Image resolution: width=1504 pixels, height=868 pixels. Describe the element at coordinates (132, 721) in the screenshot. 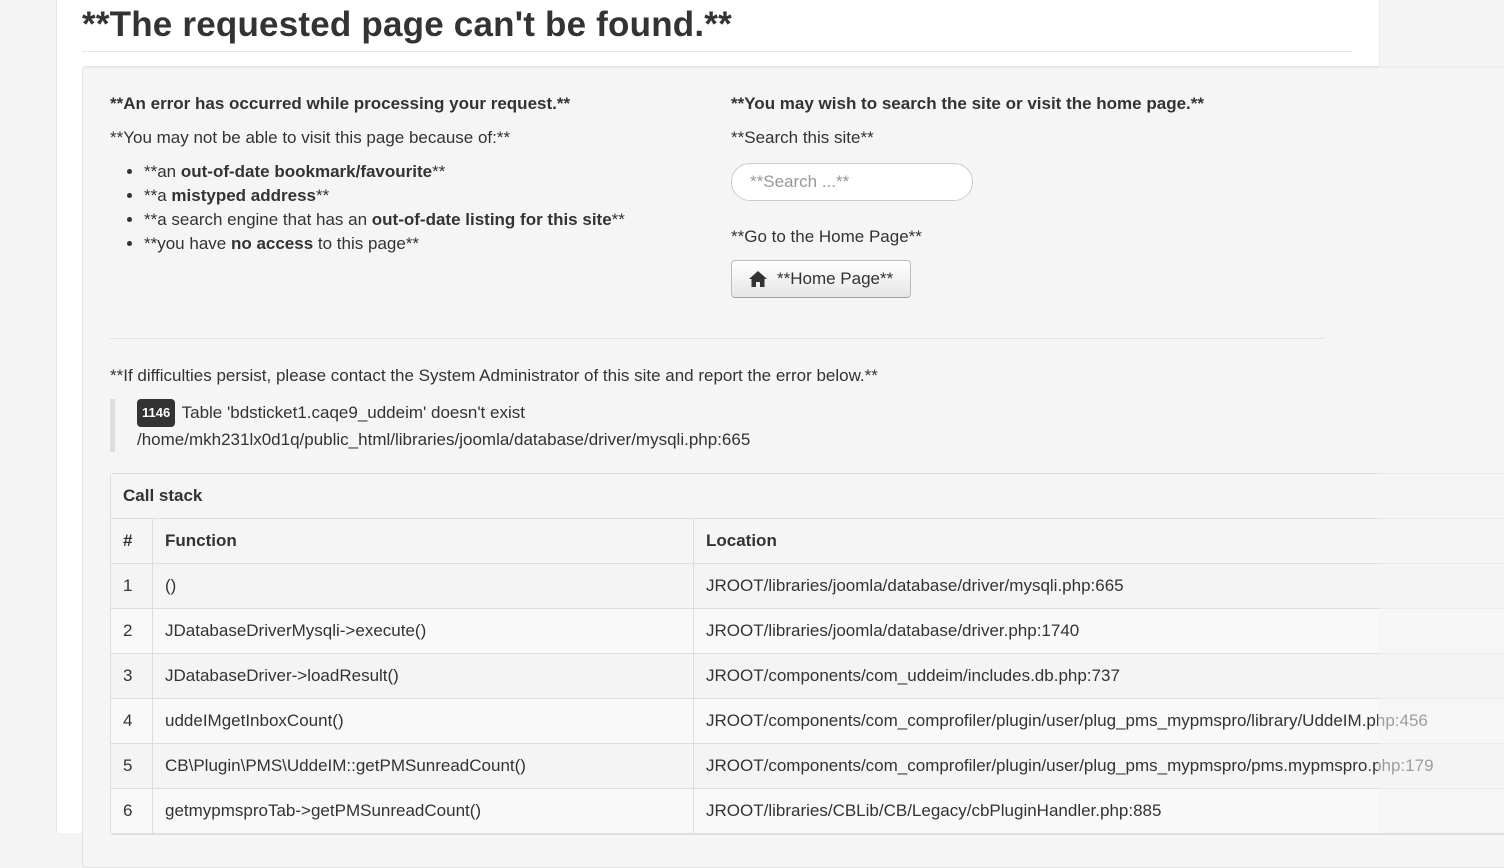

I see `row-number: 4` at that location.